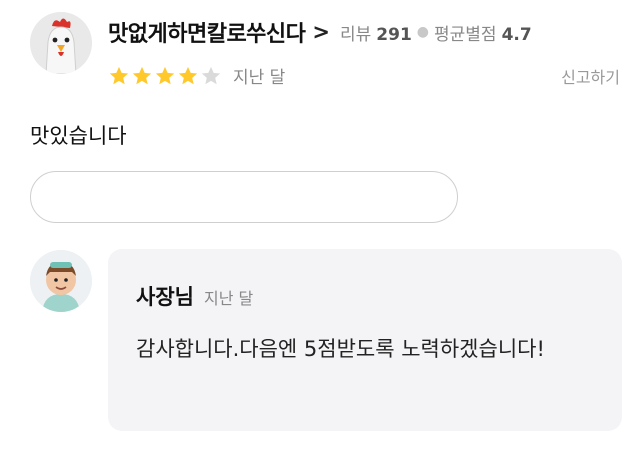 The image size is (640, 452). Describe the element at coordinates (465, 34) in the screenshot. I see `average-rating-label: 평균별점` at that location.